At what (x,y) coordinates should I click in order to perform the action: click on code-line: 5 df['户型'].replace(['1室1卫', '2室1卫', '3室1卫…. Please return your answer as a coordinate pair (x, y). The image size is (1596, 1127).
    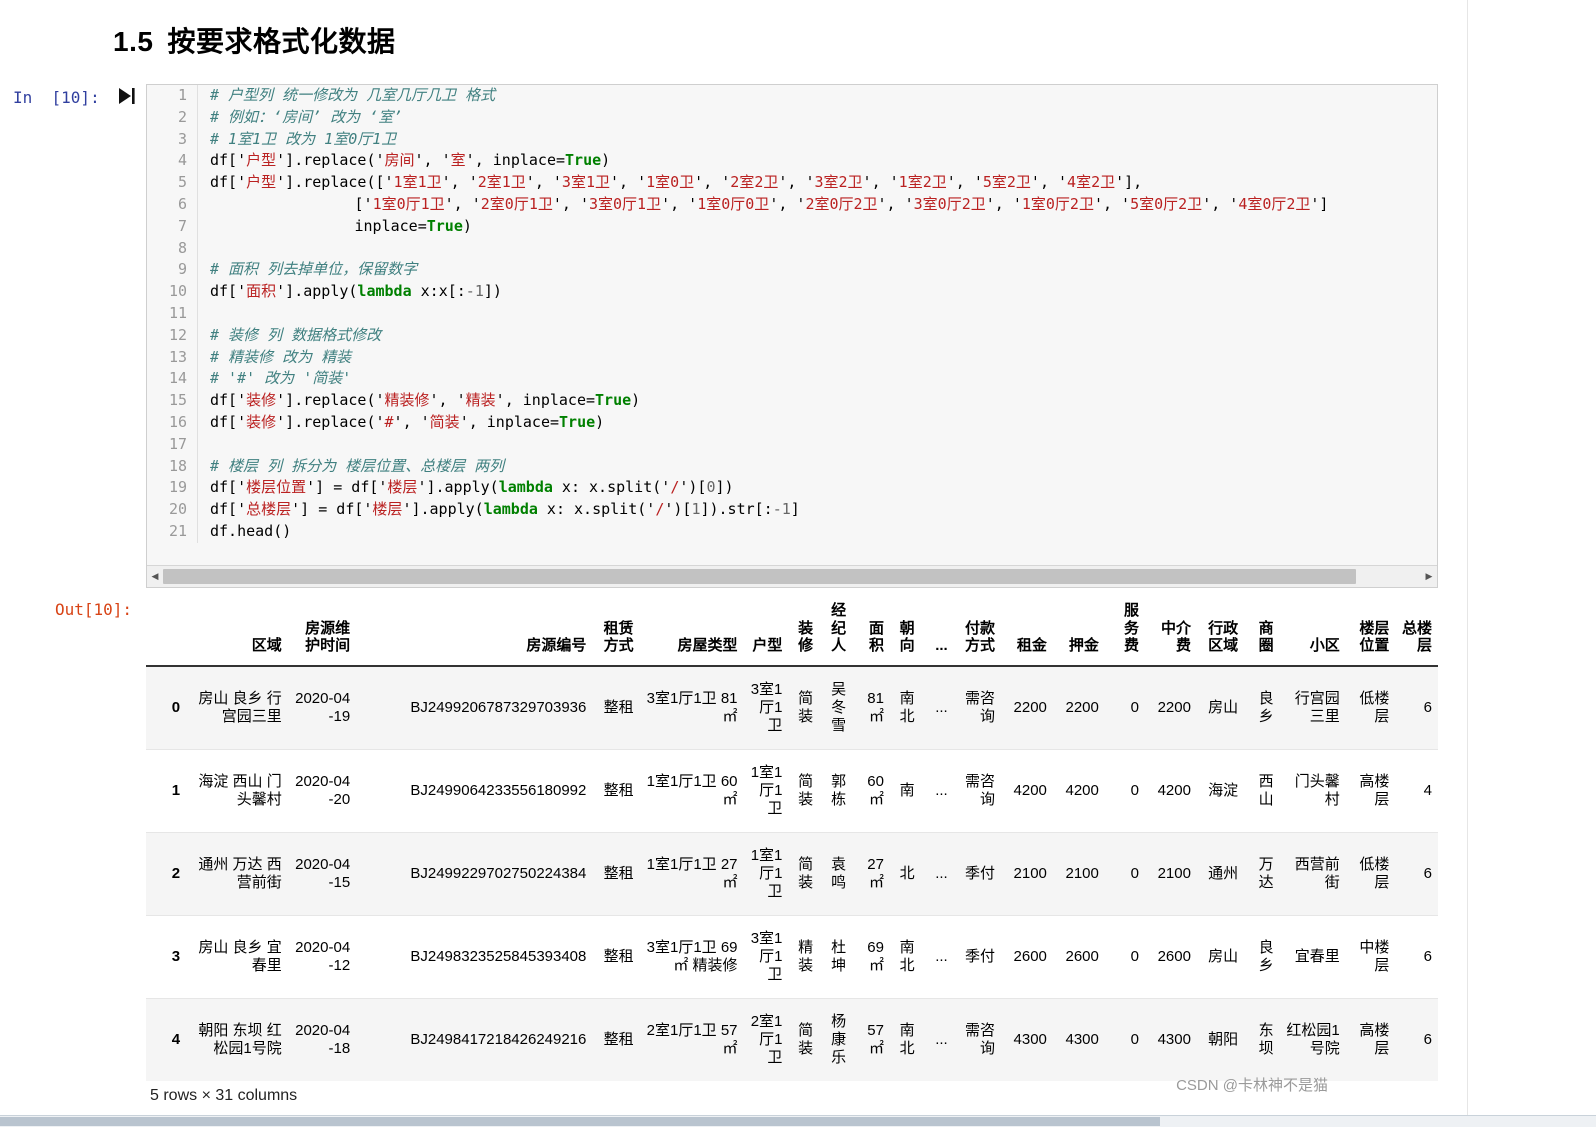
    Looking at the image, I should click on (792, 183).